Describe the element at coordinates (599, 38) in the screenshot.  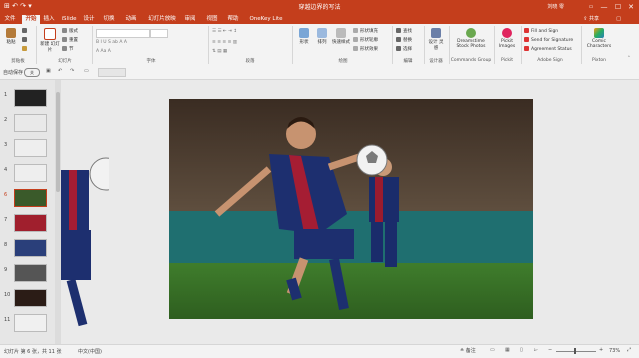
I see `comic-characters-button: Comic Characters` at that location.